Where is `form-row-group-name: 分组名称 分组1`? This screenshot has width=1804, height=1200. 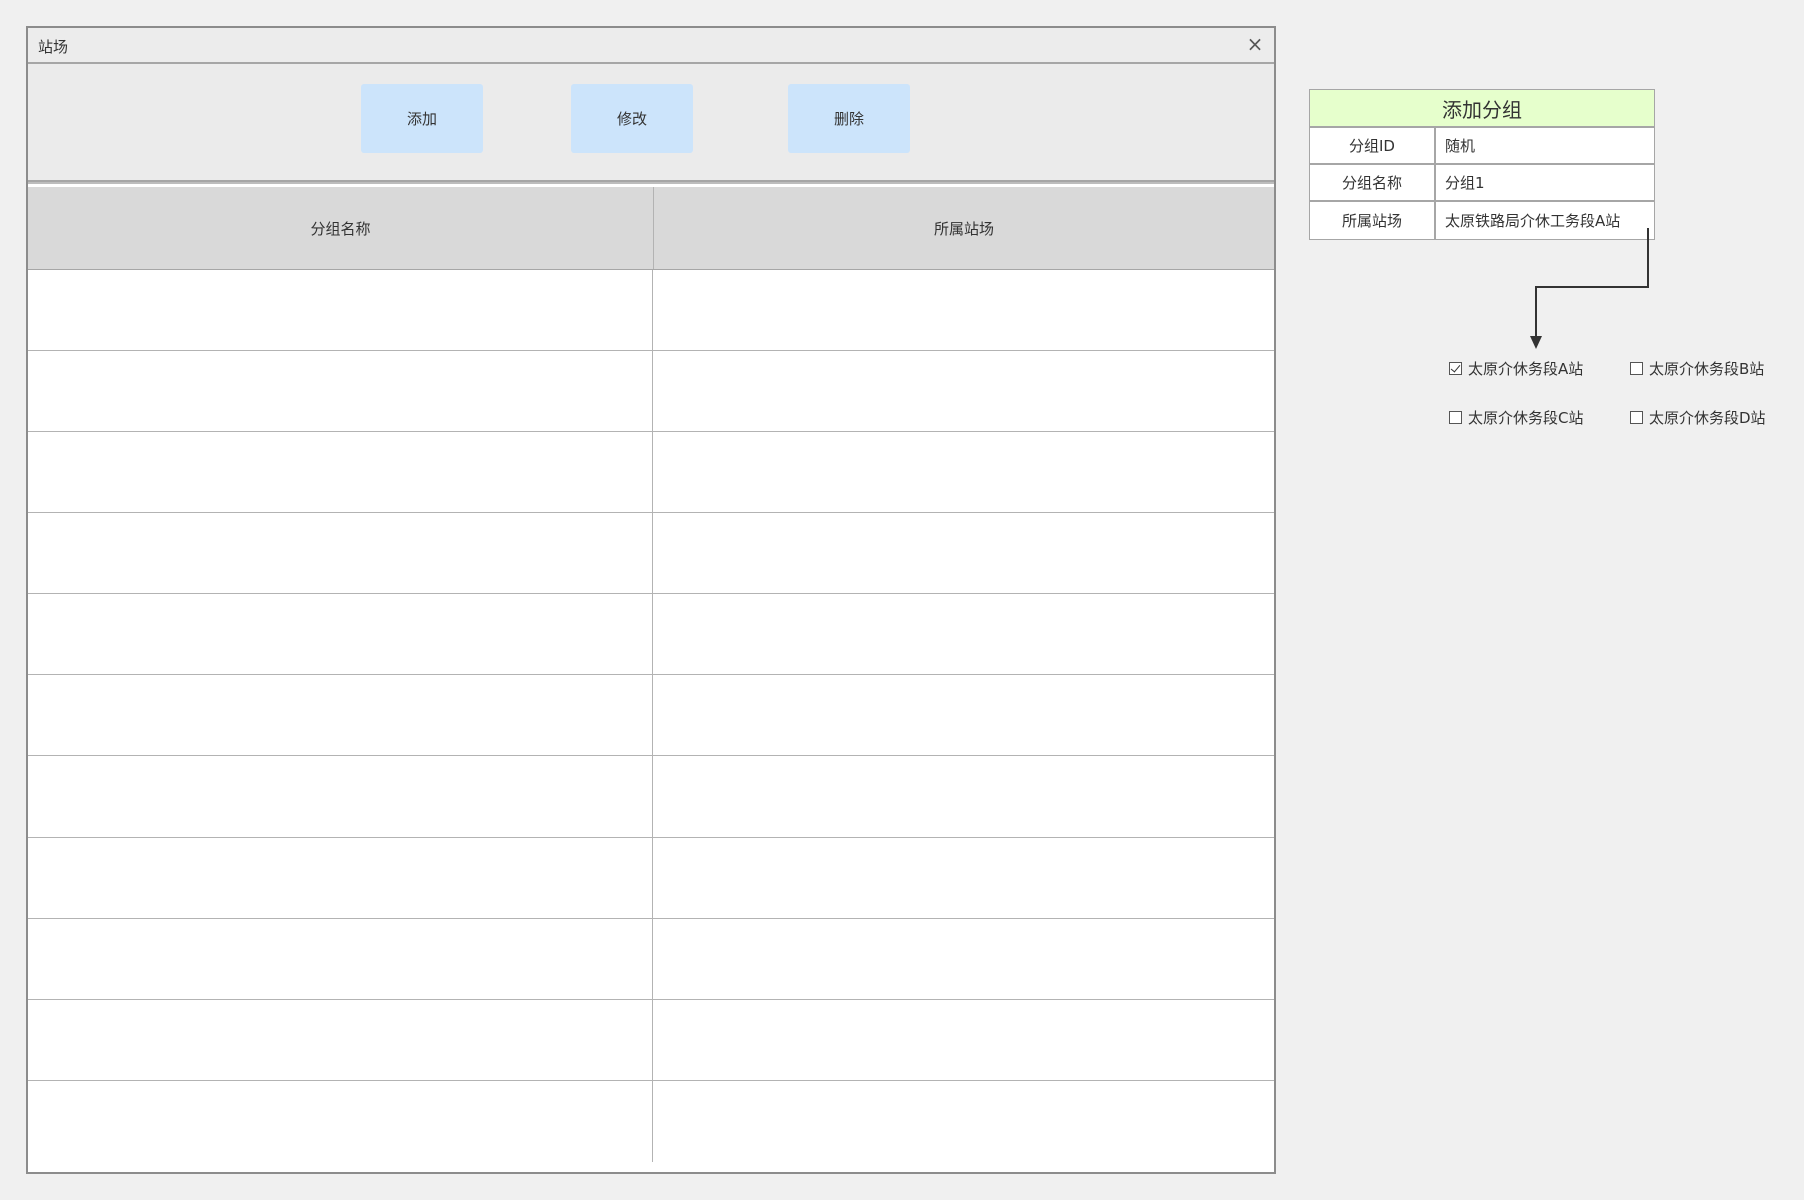
form-row-group-name: 分组名称 分组1 is located at coordinates (1482, 183).